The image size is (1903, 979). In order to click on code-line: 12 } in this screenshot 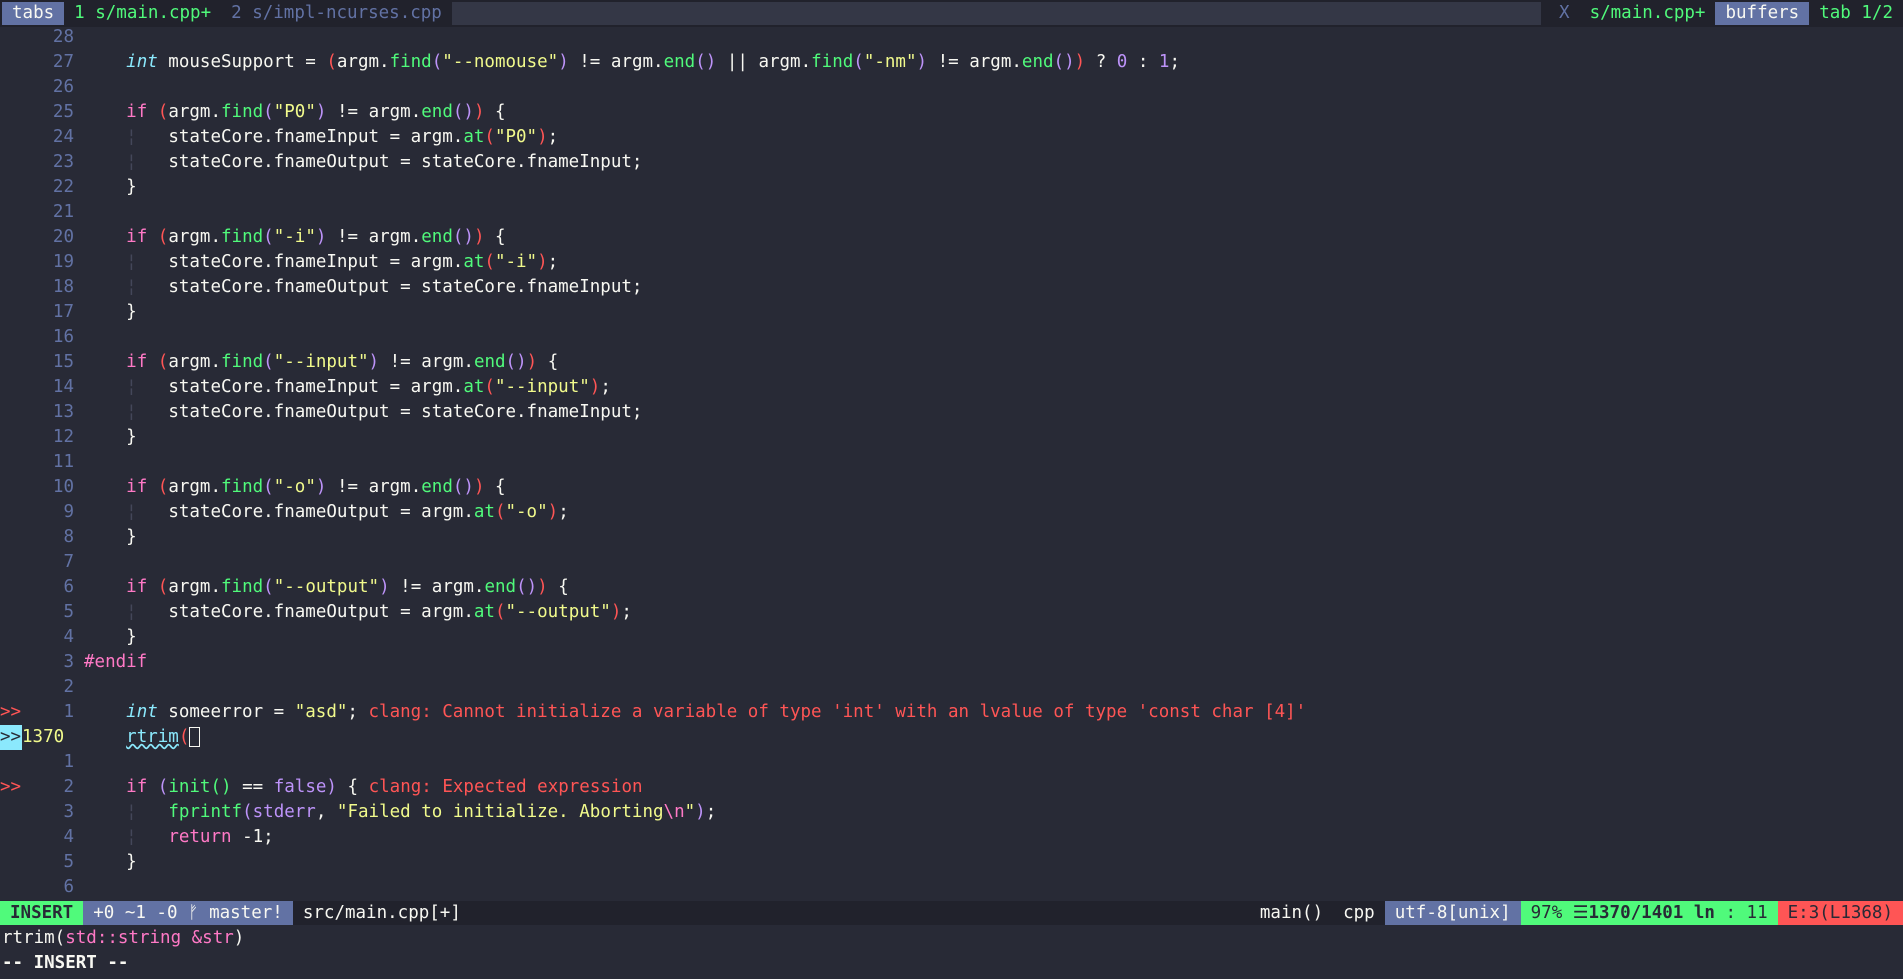, I will do `click(951, 437)`.